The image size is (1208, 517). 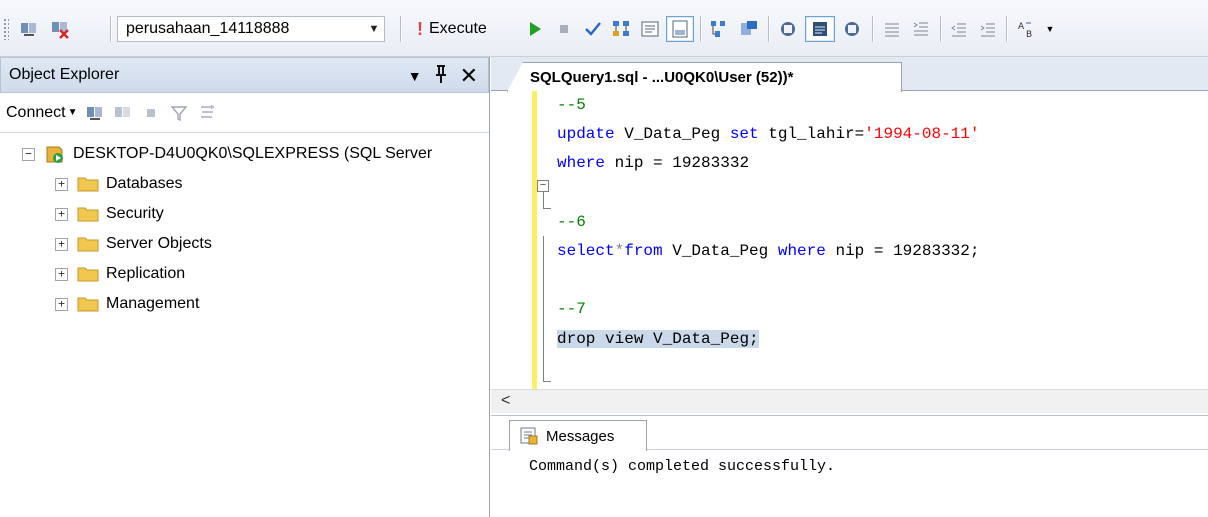 What do you see at coordinates (469, 76) in the screenshot?
I see `close-icon: ✕` at bounding box center [469, 76].